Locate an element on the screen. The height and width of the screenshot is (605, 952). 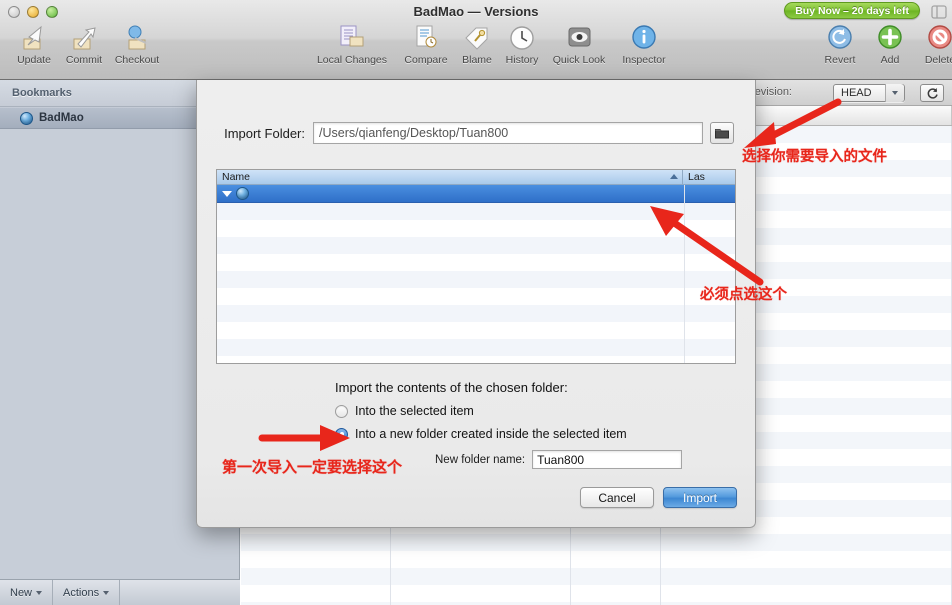
inspector-icon is located at coordinates (644, 37).